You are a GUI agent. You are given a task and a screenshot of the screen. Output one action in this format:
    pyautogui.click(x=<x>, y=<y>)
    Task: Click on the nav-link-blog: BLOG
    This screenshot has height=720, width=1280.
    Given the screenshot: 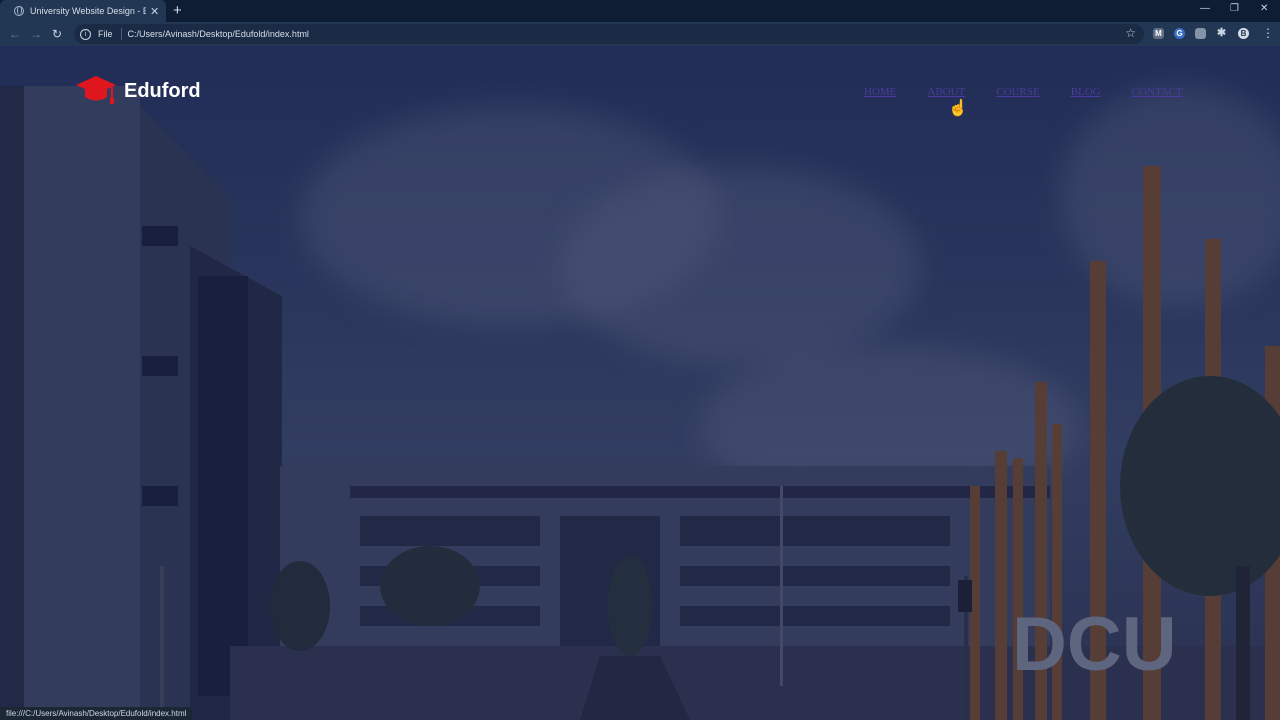 What is the action you would take?
    pyautogui.click(x=1086, y=92)
    